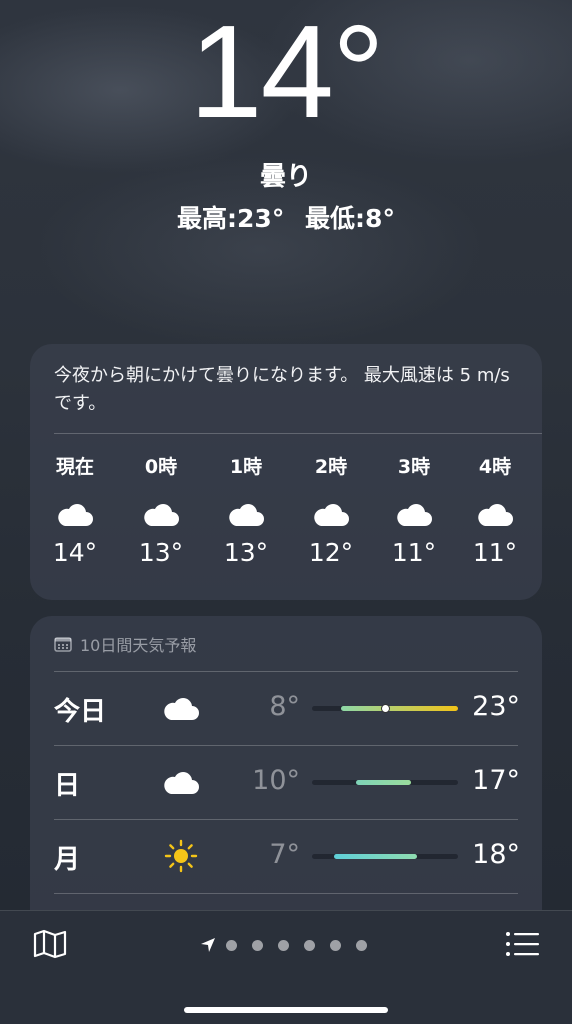 The image size is (572, 1024). I want to click on hour-item: 1時 13°, so click(246, 511).